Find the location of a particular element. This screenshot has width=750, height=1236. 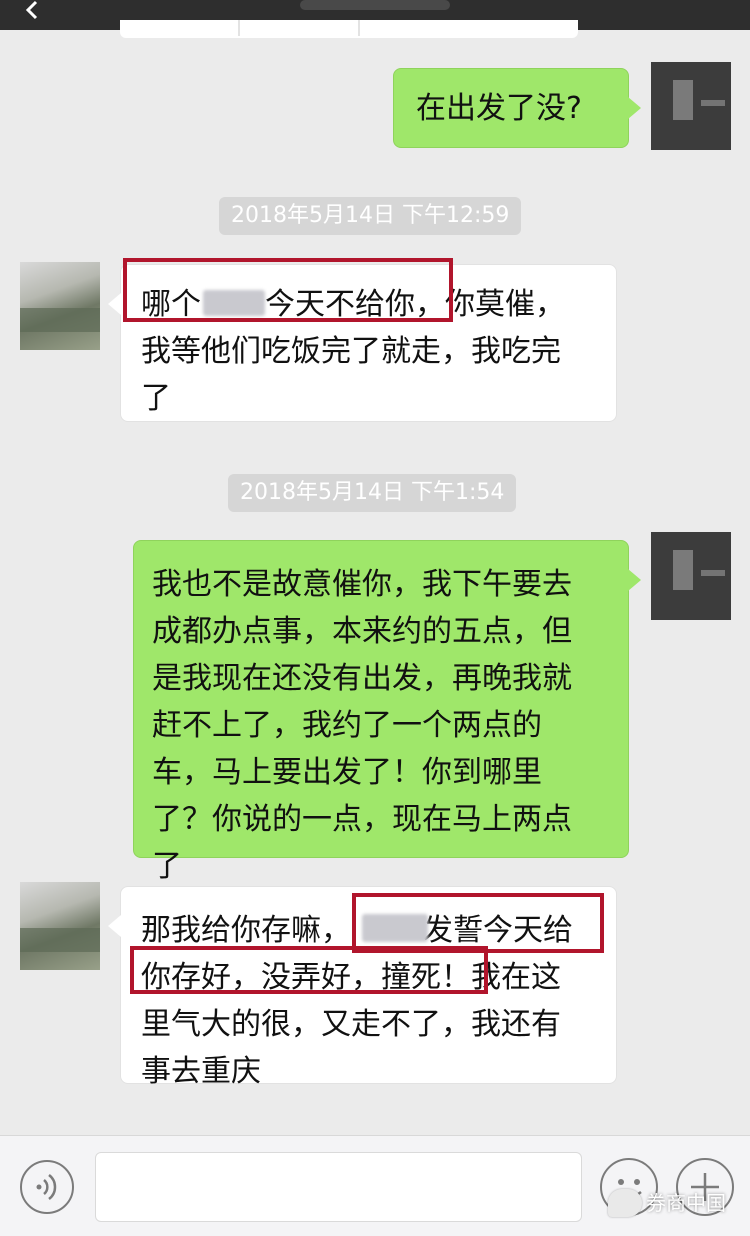

previous-message-fragment is located at coordinates (349, 29).